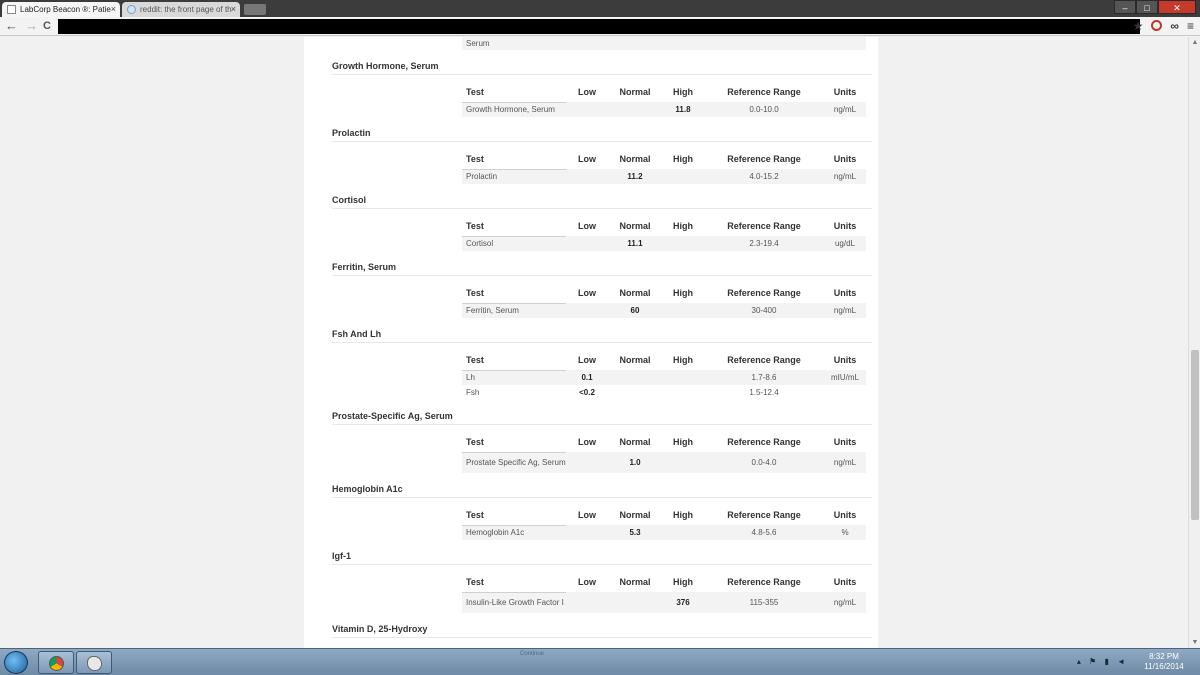  I want to click on cell-test: Hemoglobin A1c, so click(514, 532).